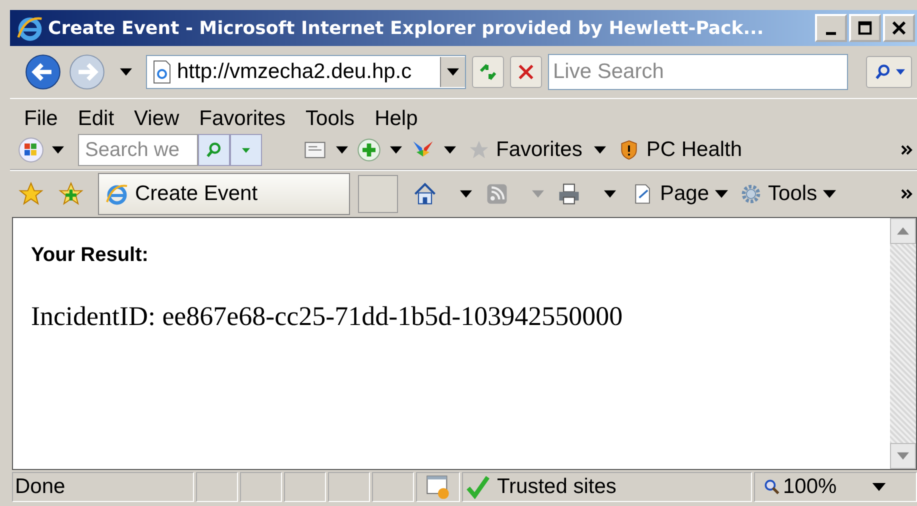 Image resolution: width=917 pixels, height=506 pixels. Describe the element at coordinates (831, 33) in the screenshot. I see `minimize-icon` at that location.